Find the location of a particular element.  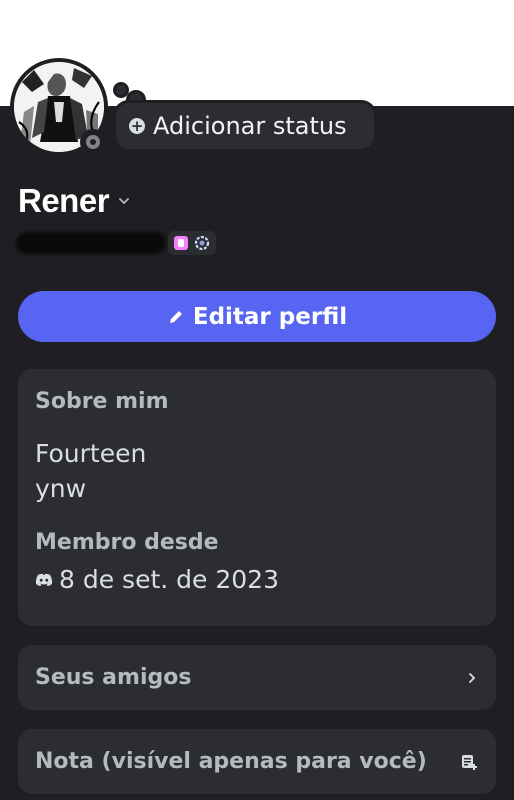

discord-logo-icon is located at coordinates (44, 579).